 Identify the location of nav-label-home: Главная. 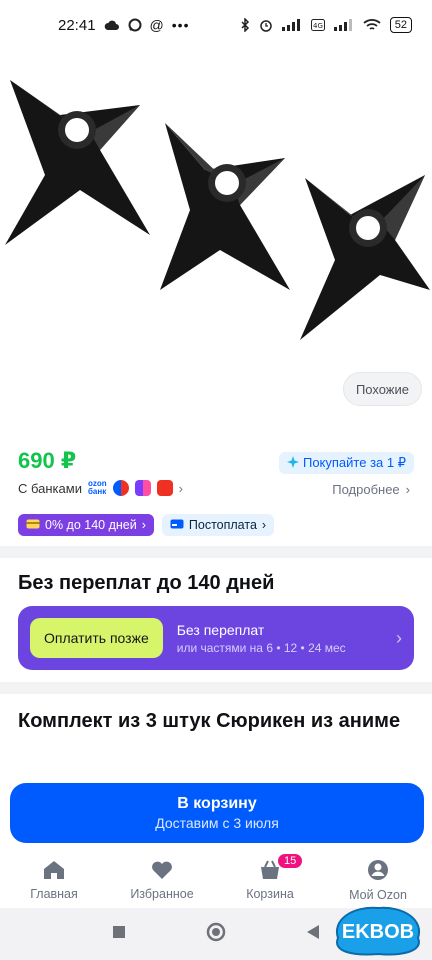
(54, 893).